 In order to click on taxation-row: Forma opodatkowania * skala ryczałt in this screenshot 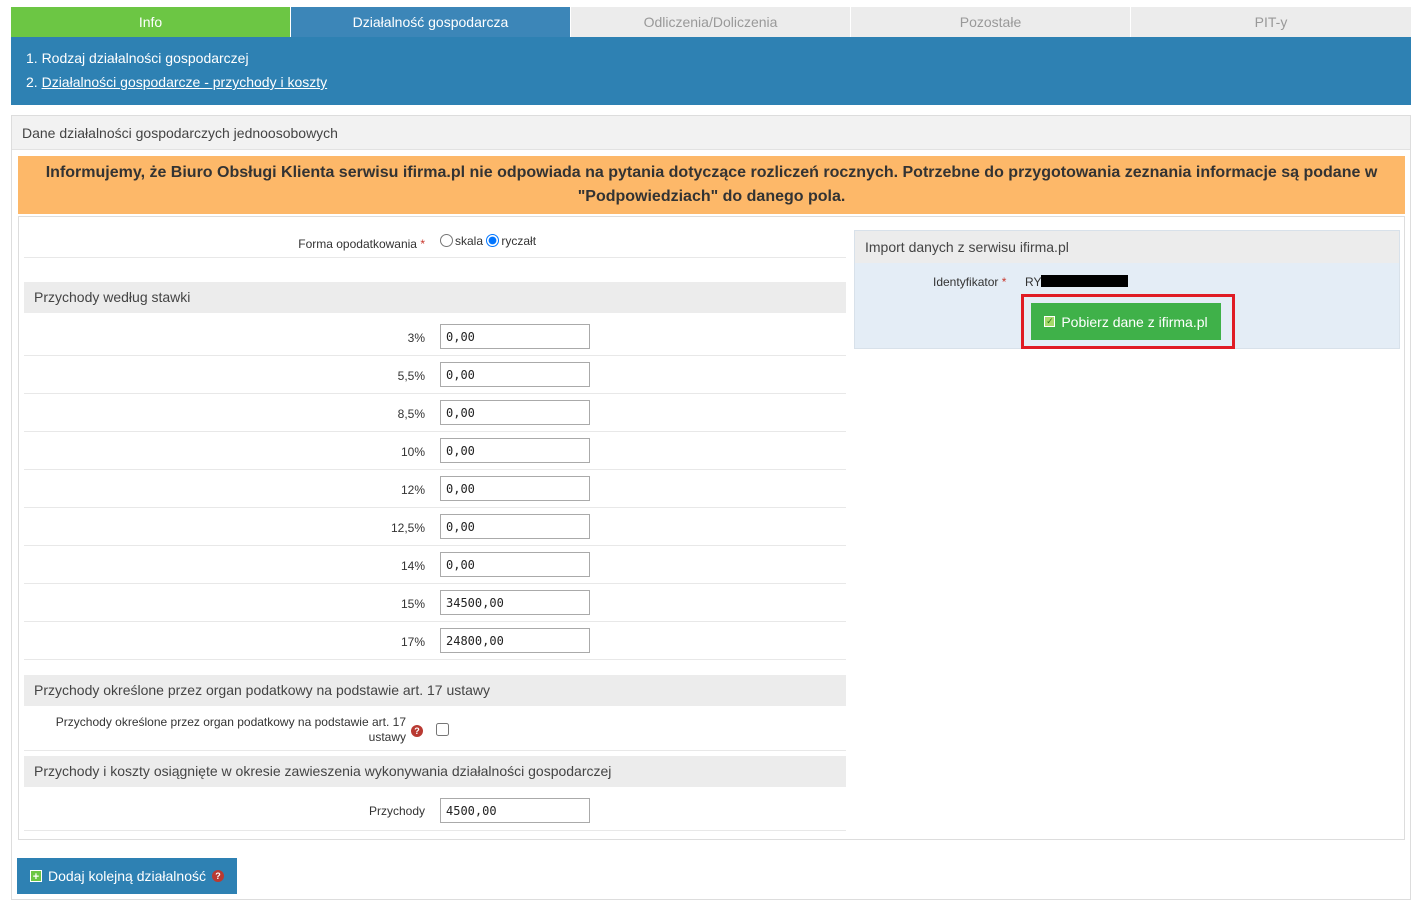, I will do `click(435, 244)`.